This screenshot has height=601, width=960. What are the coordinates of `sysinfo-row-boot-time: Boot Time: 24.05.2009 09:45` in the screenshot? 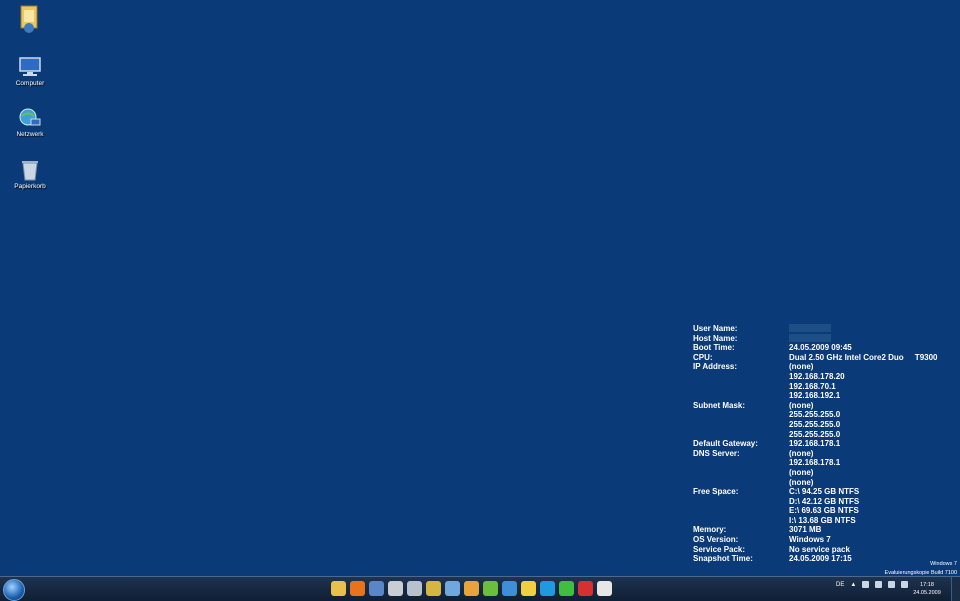 It's located at (815, 348).